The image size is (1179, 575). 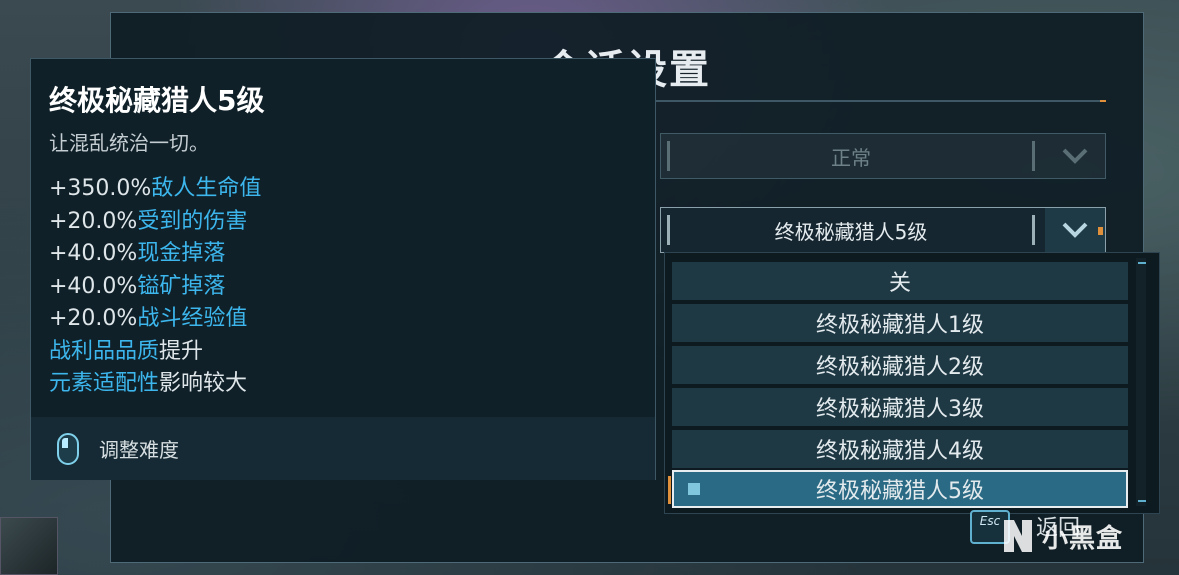 What do you see at coordinates (900, 409) in the screenshot?
I see `dropdown-item-label: 终极秘藏猎人3级` at bounding box center [900, 409].